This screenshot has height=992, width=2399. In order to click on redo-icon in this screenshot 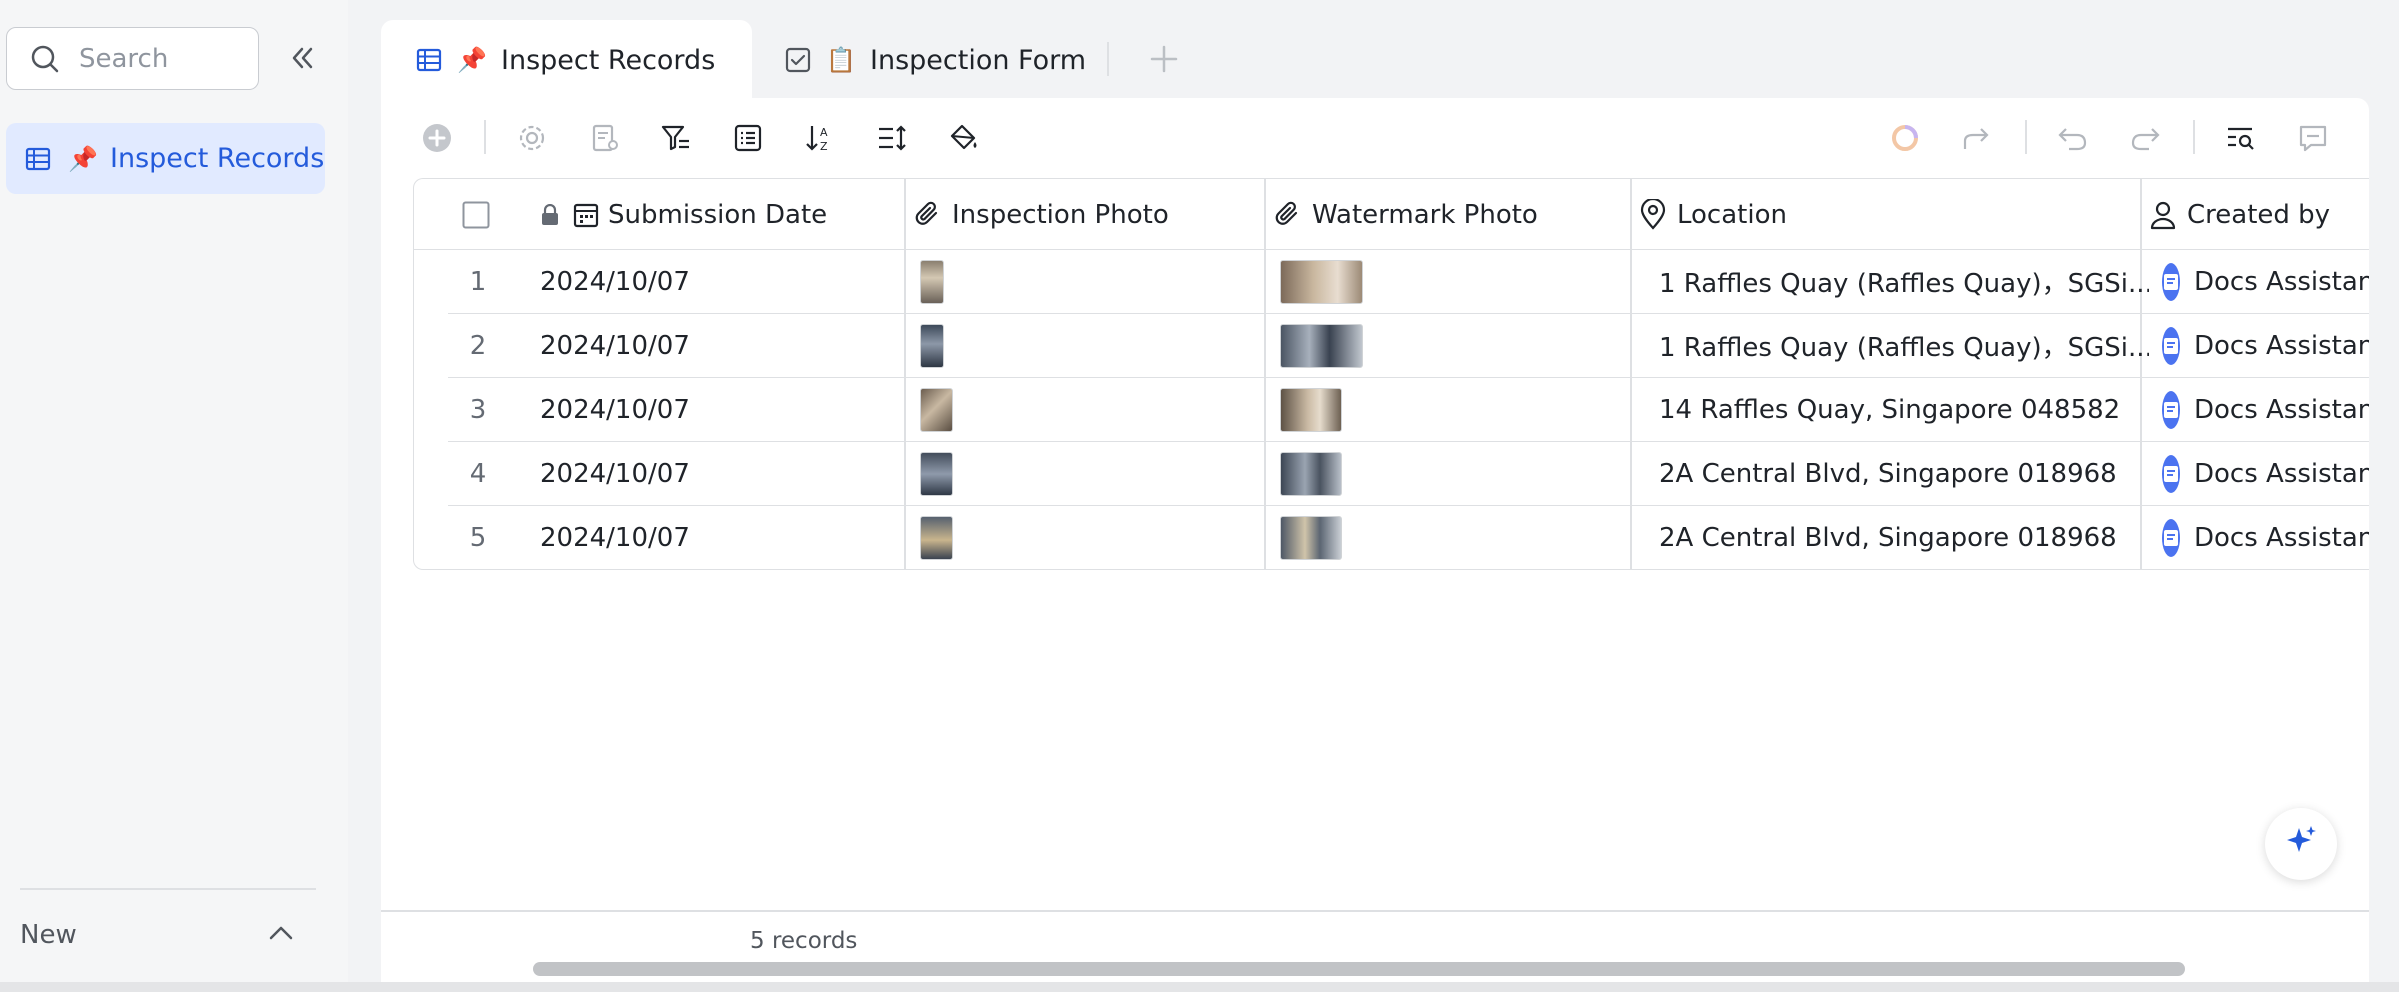, I will do `click(2145, 138)`.